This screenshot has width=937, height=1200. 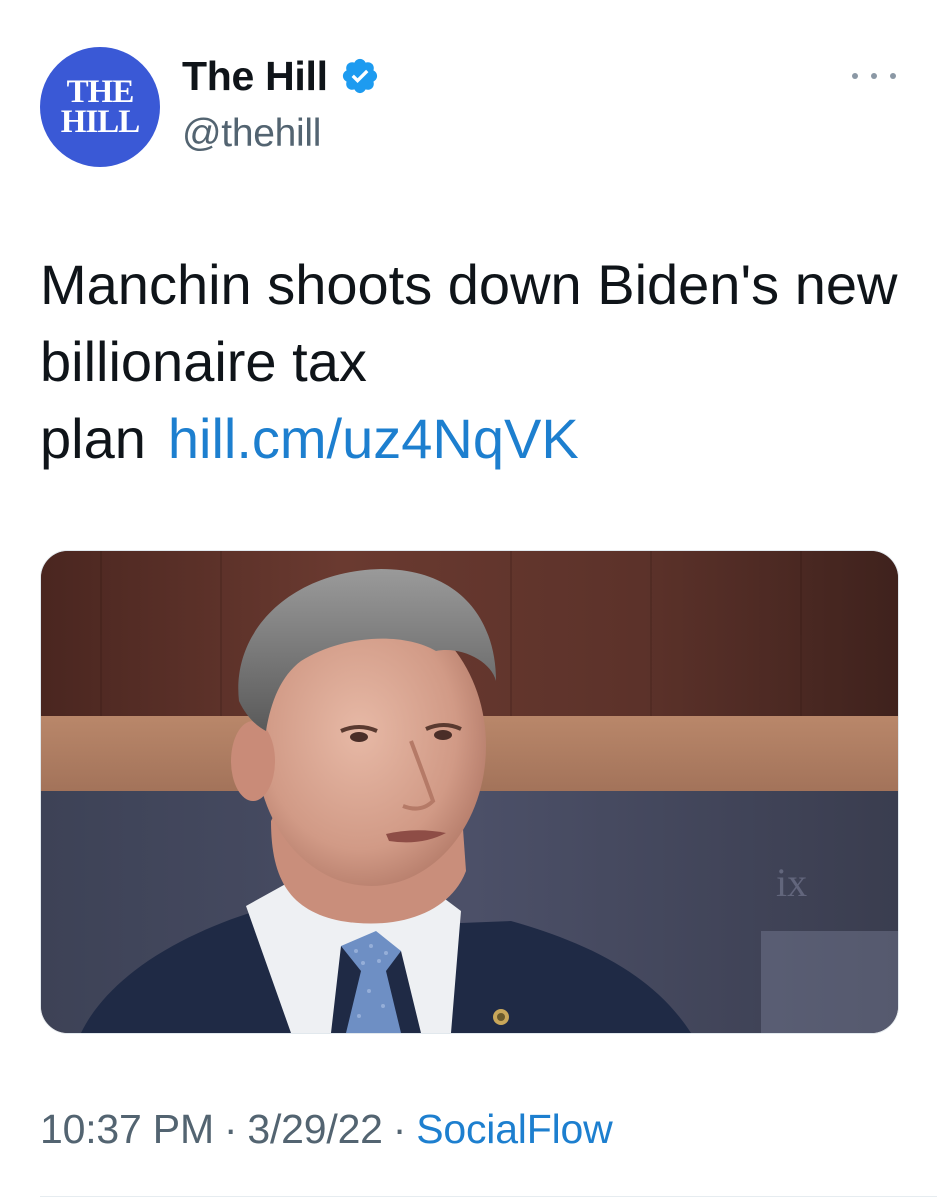 What do you see at coordinates (315, 1129) in the screenshot?
I see `tweet-date: 3/29/22` at bounding box center [315, 1129].